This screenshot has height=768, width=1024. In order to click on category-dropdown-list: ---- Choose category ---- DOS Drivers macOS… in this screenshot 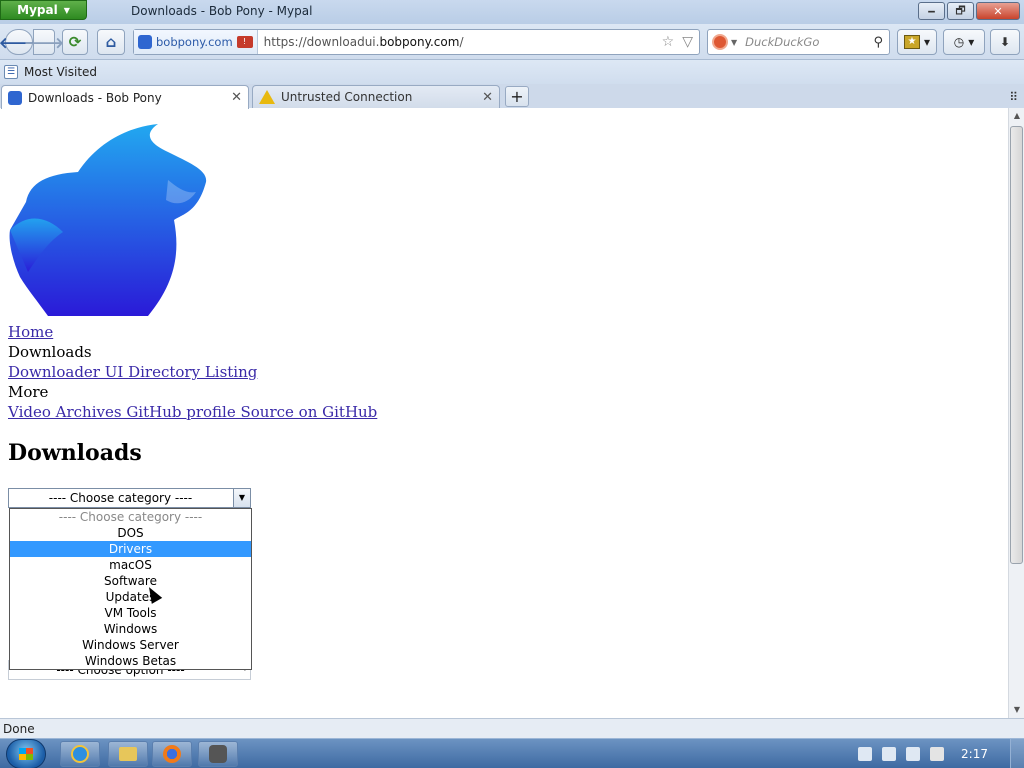, I will do `click(130, 589)`.